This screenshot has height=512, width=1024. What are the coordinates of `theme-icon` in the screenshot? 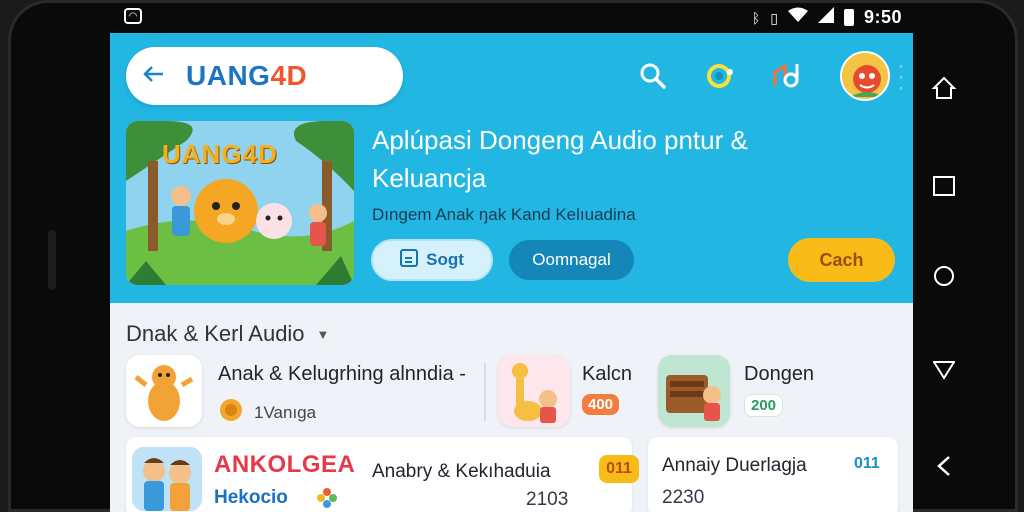 It's located at (719, 76).